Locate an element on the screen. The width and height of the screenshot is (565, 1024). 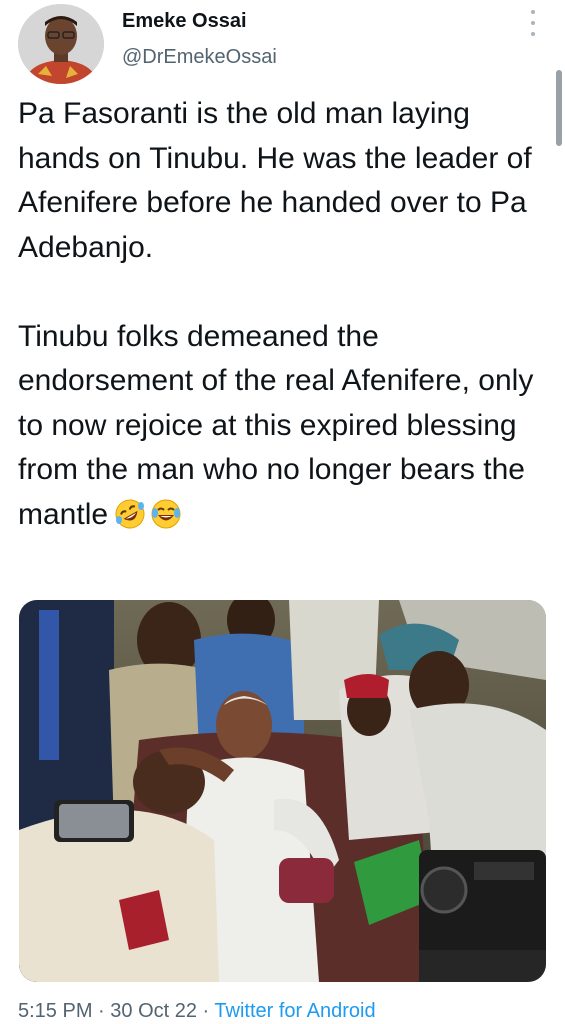
tweet-time: 5:15 PM is located at coordinates (55, 1011).